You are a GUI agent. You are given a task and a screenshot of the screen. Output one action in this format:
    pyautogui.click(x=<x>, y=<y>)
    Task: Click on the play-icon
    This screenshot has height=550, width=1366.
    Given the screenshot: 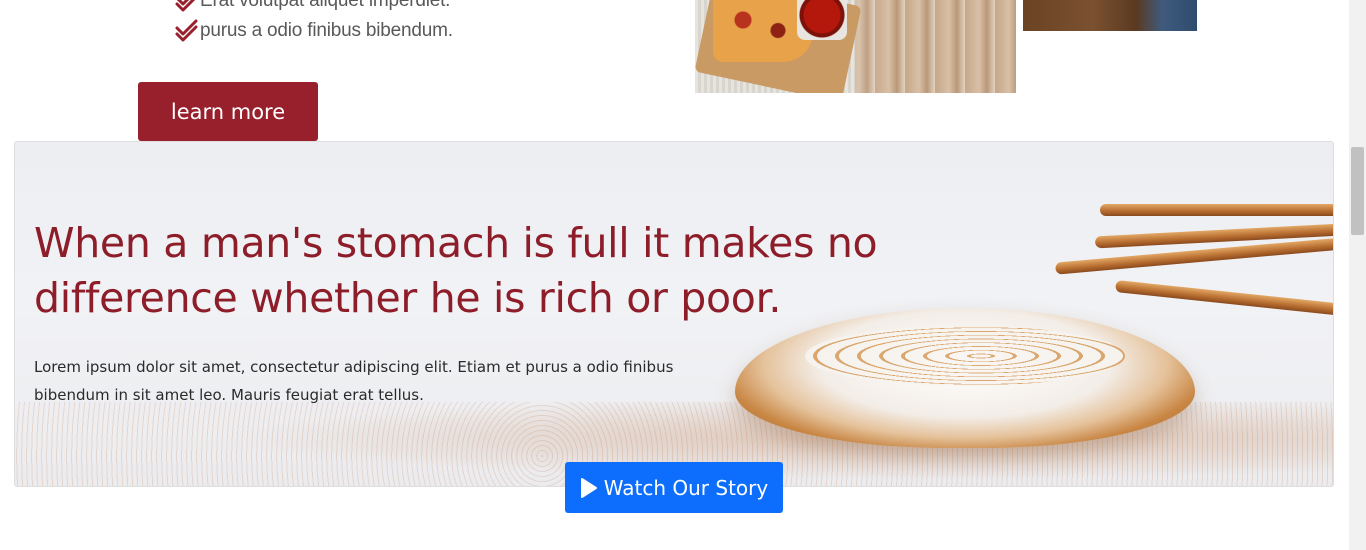 What is the action you would take?
    pyautogui.click(x=588, y=487)
    